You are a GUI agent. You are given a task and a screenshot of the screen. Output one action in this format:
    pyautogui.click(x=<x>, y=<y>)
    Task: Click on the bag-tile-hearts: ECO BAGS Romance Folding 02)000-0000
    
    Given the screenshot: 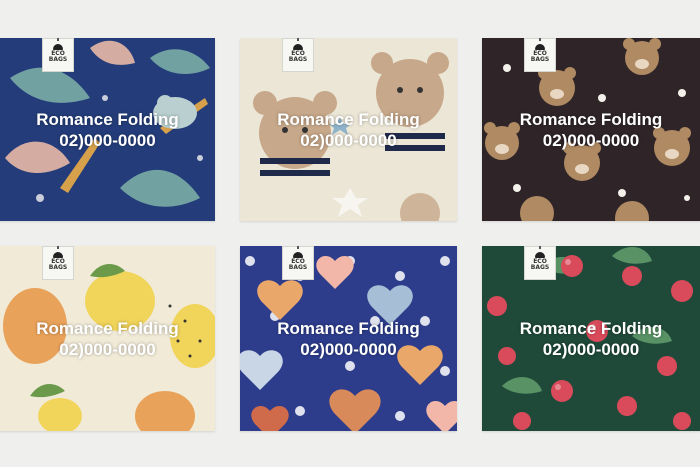 What is the action you would take?
    pyautogui.click(x=348, y=338)
    